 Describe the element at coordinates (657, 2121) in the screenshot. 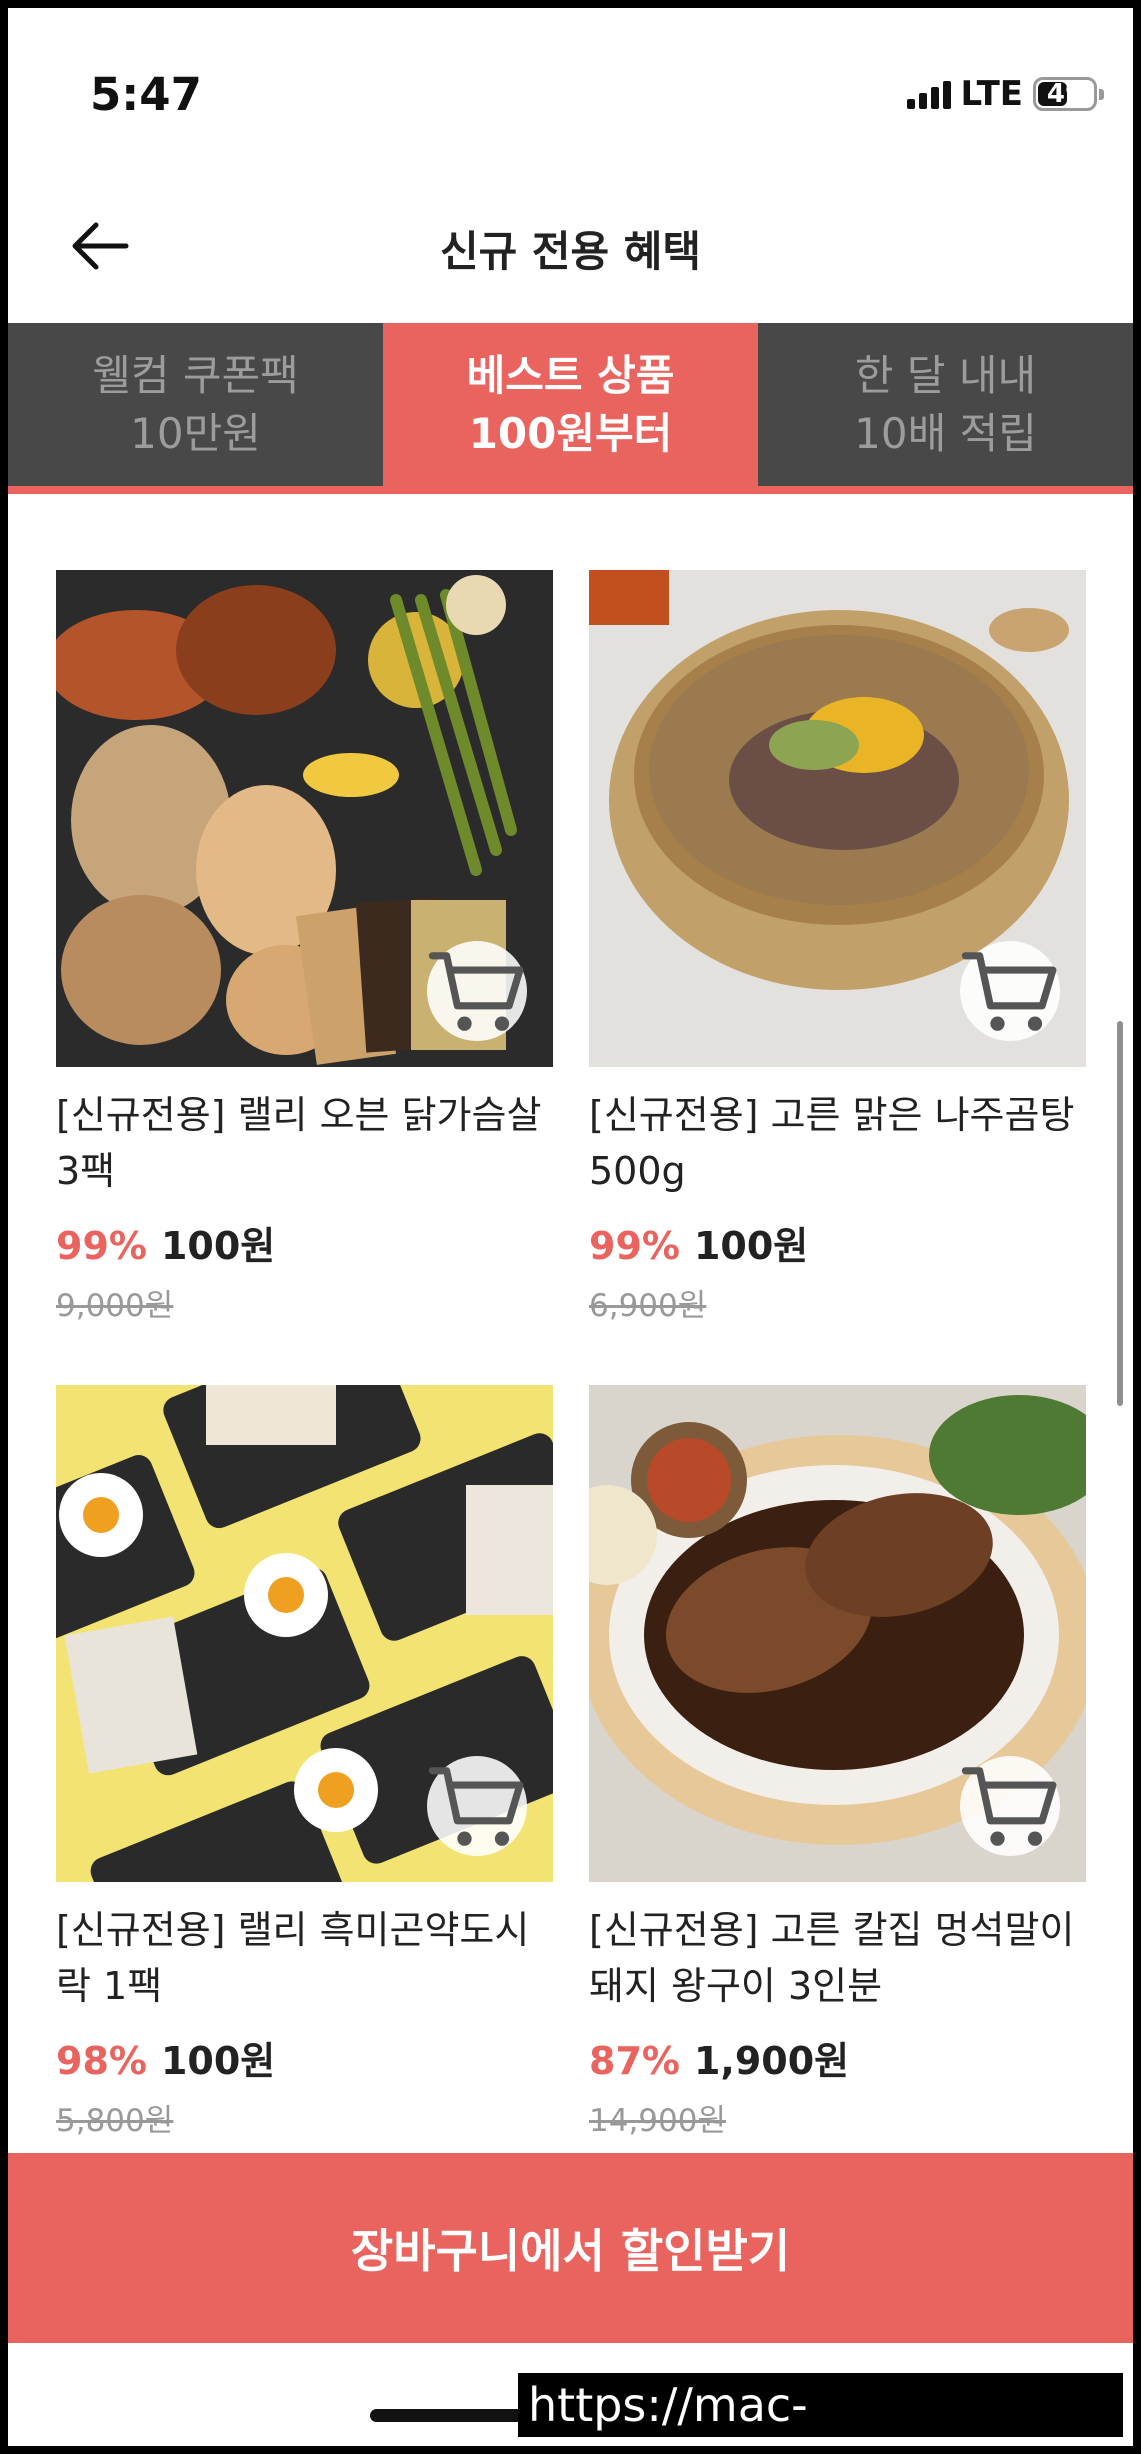

I see `original-price: 14,900원` at that location.